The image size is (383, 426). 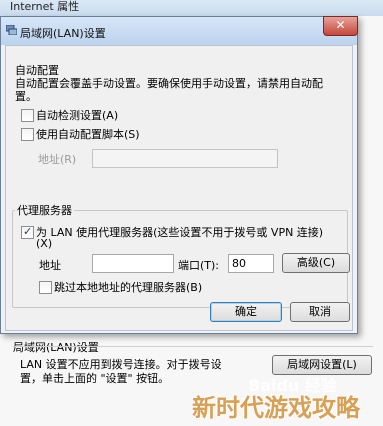 I want to click on parent-window-titlebar: Internet 属性, so click(x=191, y=8).